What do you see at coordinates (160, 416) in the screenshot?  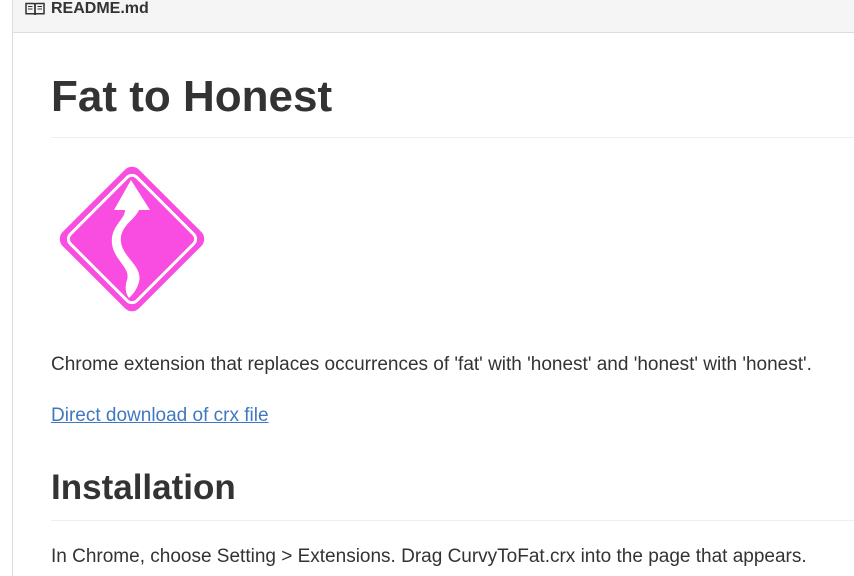 I see `download-crx-link: Direct download of crx file` at bounding box center [160, 416].